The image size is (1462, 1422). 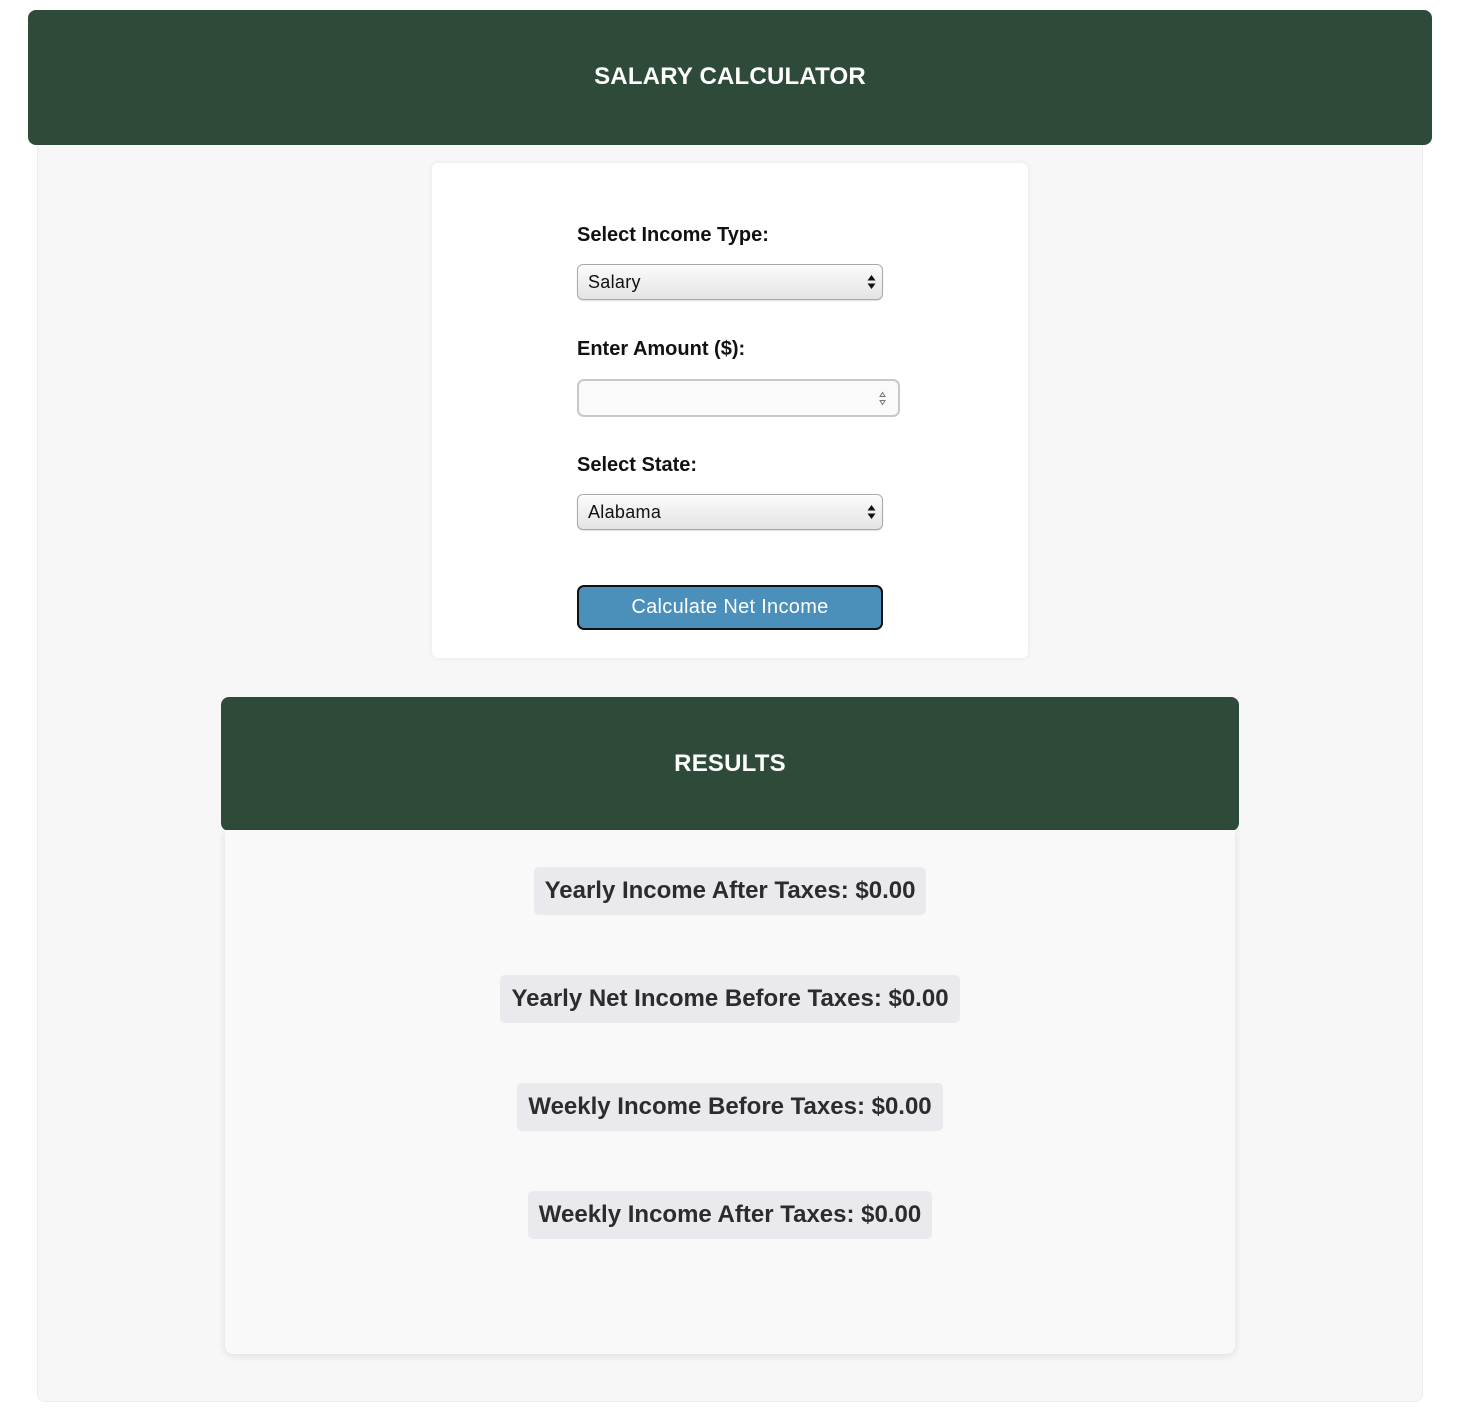 I want to click on app-header: SALARY CALCULATOR, so click(x=730, y=77).